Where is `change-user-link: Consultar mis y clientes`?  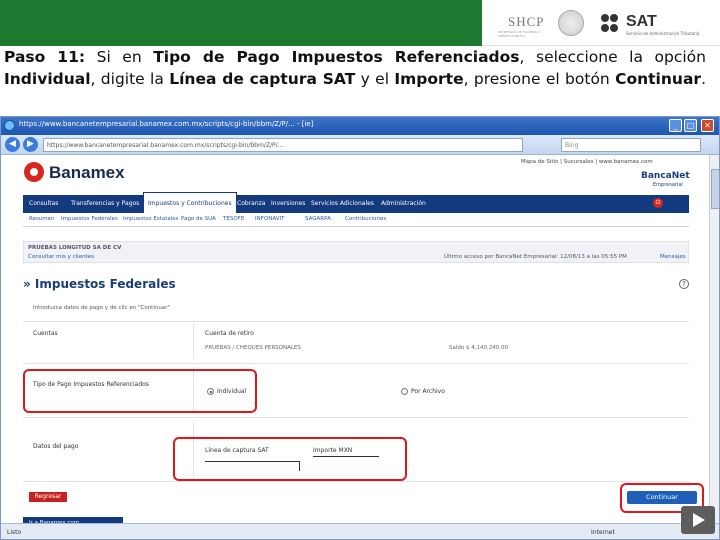 change-user-link: Consultar mis y clientes is located at coordinates (61, 257).